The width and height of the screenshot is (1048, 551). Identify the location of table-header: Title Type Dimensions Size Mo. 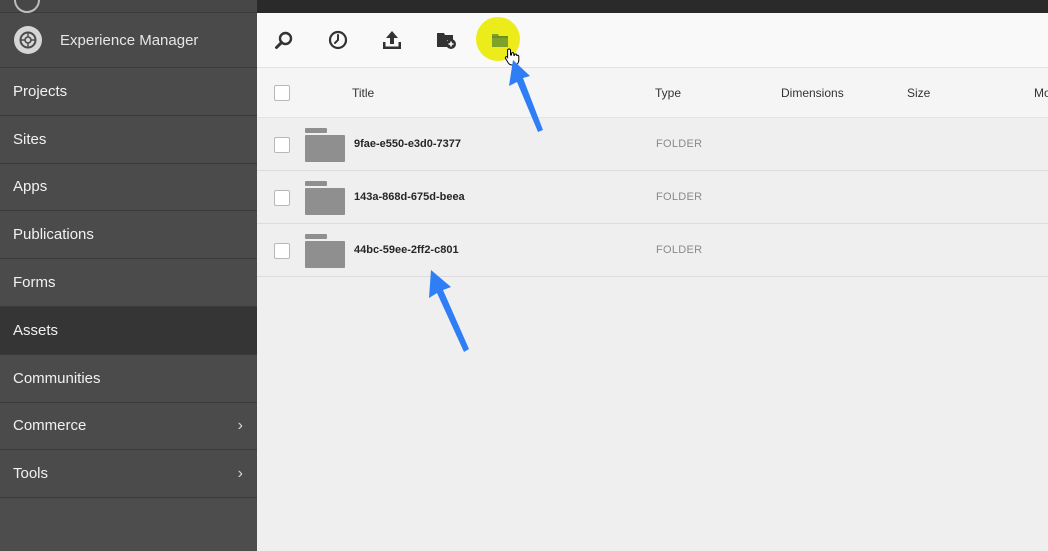
(652, 93).